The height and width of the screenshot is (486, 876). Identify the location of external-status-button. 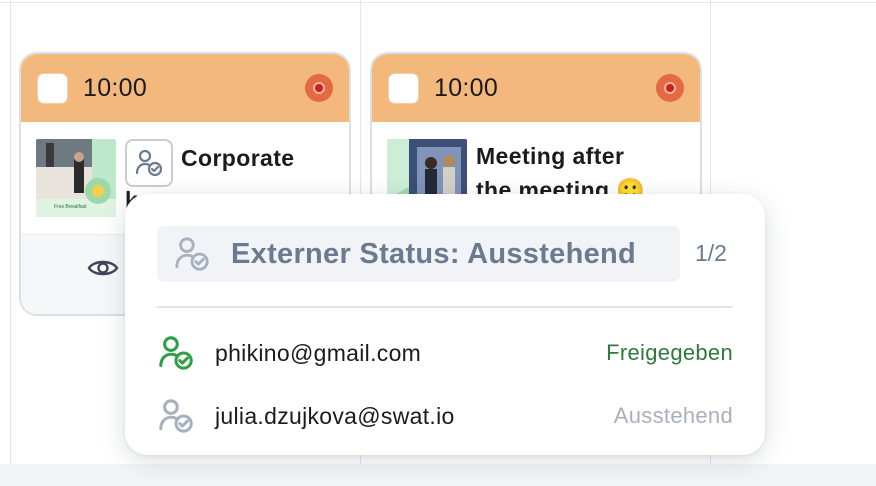
(149, 163).